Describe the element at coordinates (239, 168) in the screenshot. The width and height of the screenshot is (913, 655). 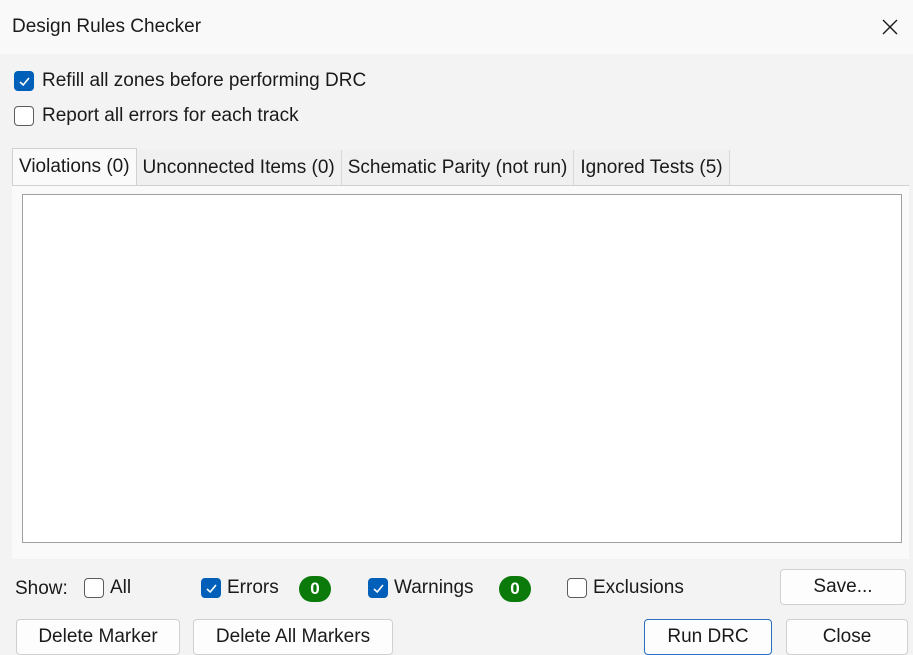
I see `tab-unconnected-items: Unconnected Items (0)` at that location.